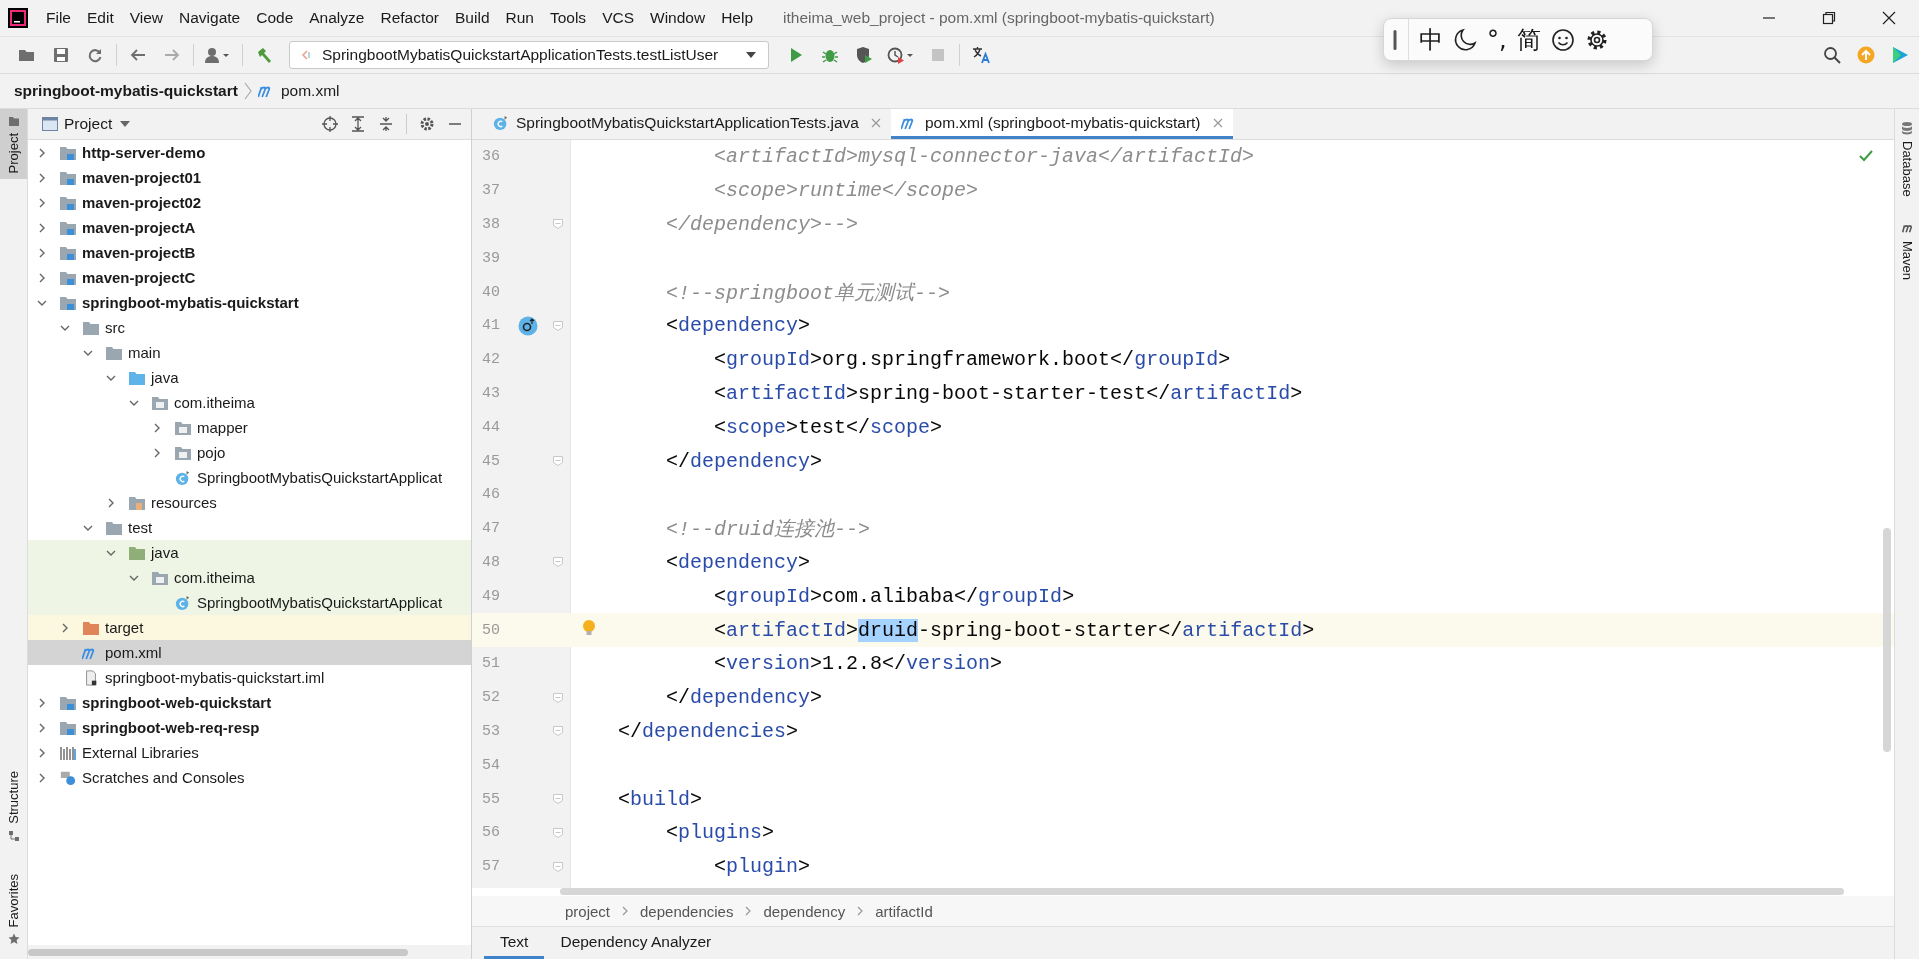  I want to click on hammer-icon, so click(264, 55).